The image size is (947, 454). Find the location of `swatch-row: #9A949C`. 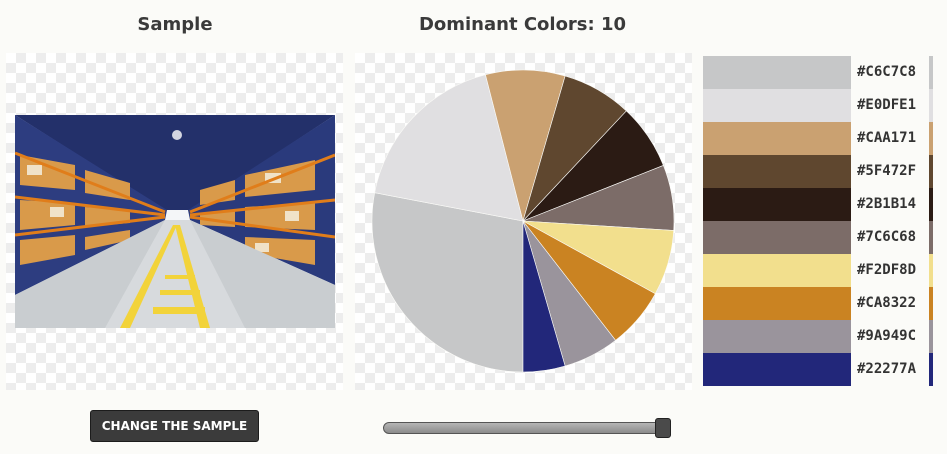

swatch-row: #9A949C is located at coordinates (818, 336).